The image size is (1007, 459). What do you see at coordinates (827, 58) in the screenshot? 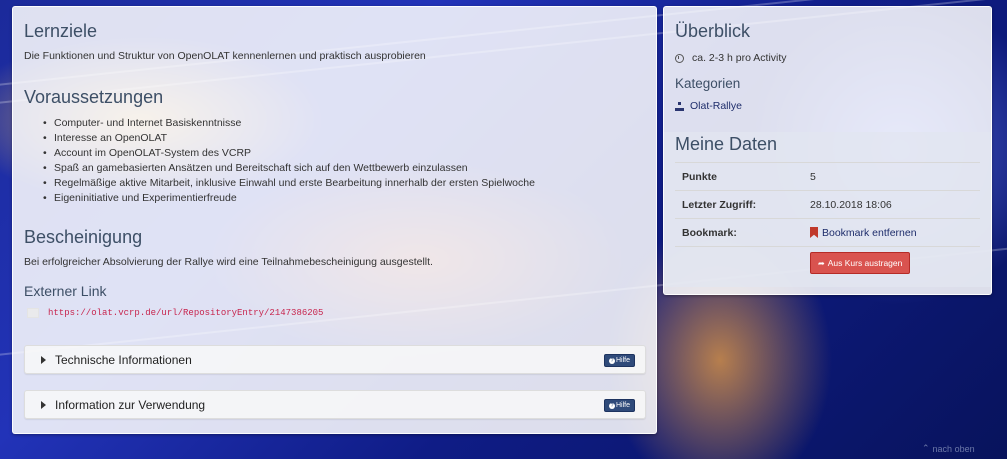
I see `duration-row: ca. 2-3 h pro Activity` at bounding box center [827, 58].